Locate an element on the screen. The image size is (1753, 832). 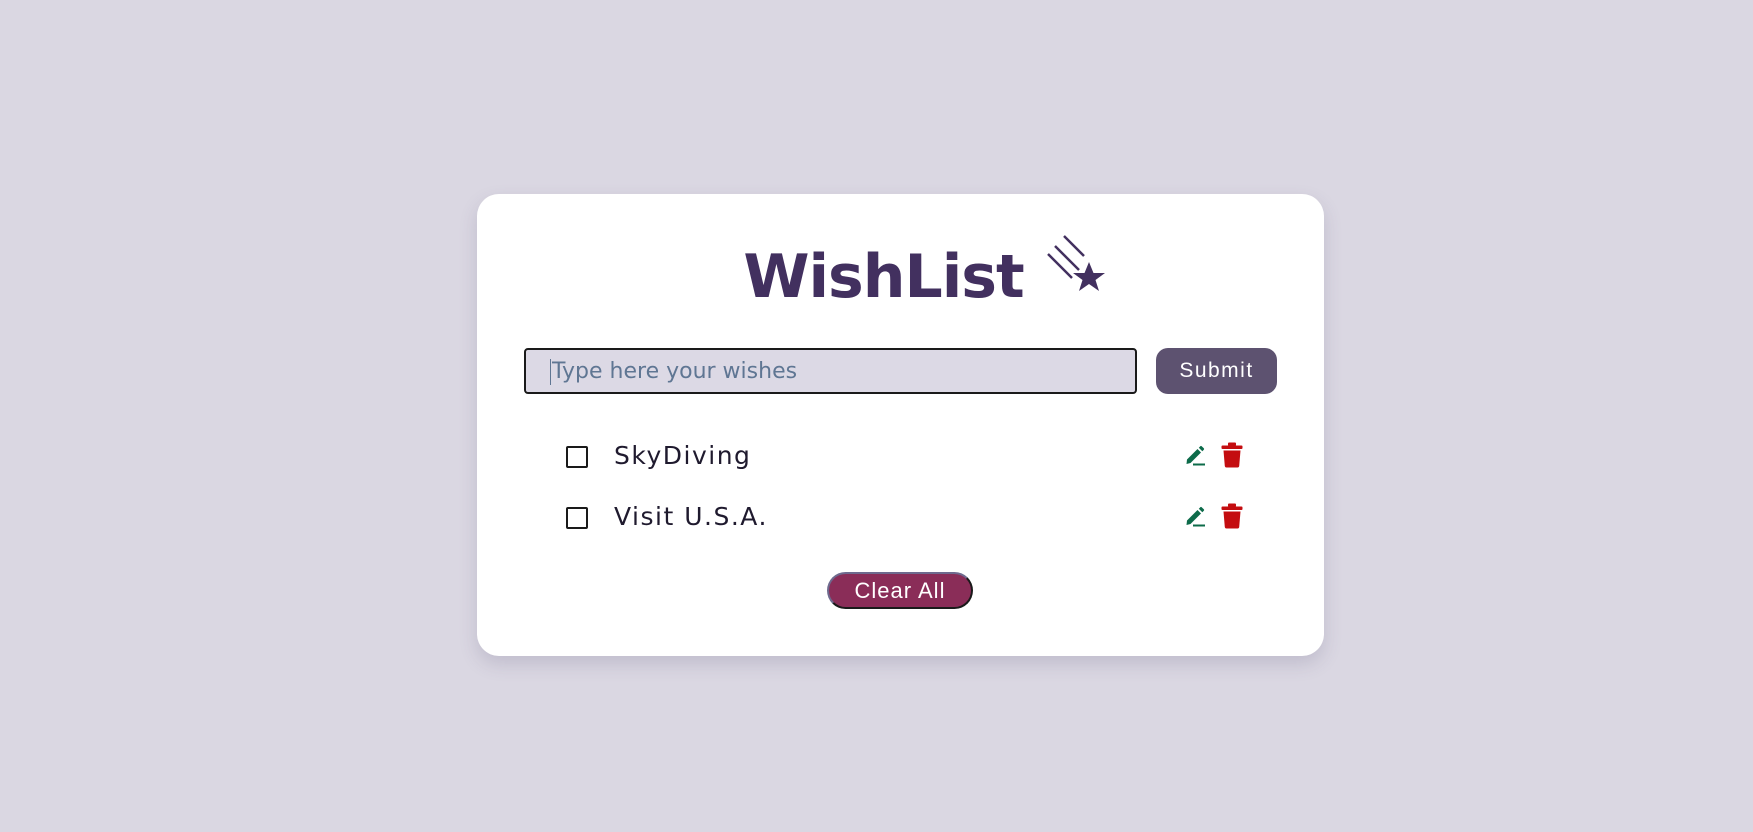
list-item: SkyDiving is located at coordinates (911, 464).